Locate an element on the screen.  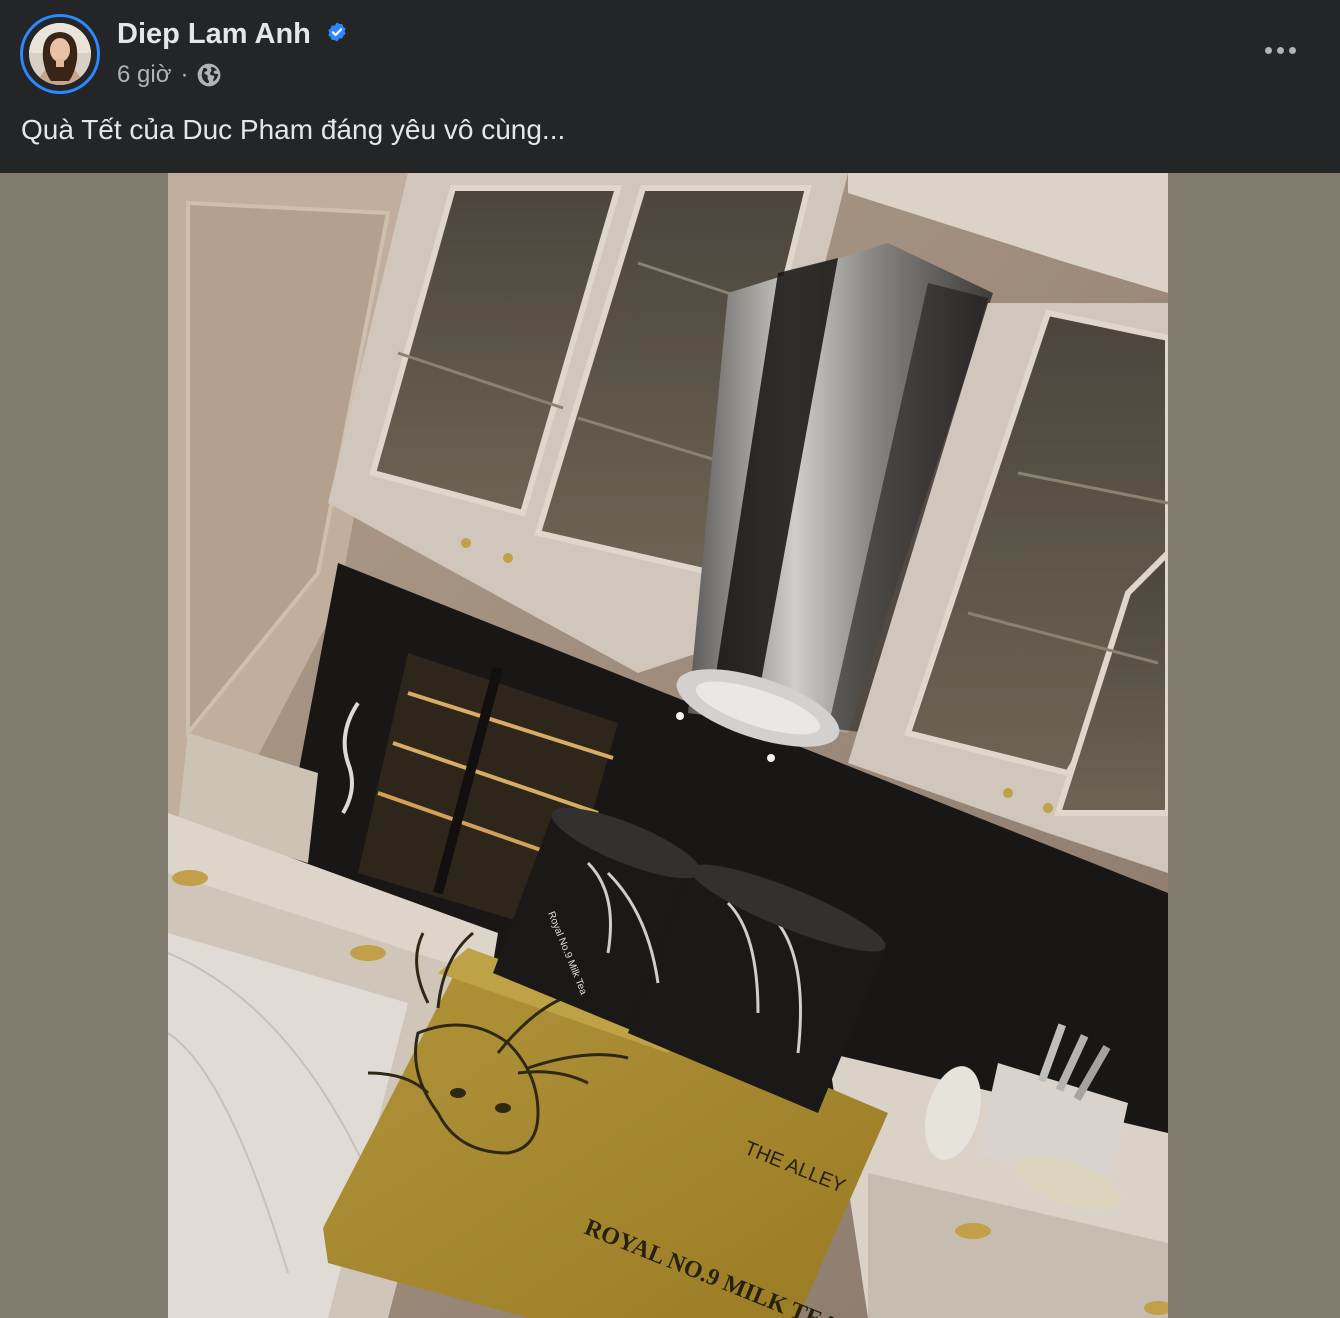
post-meta: 6 giờ · is located at coordinates (169, 75).